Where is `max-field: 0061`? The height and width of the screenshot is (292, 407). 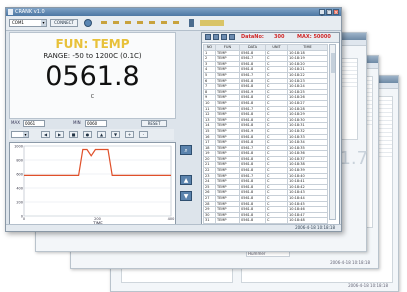
max-field: 0061 is located at coordinates (34, 123).